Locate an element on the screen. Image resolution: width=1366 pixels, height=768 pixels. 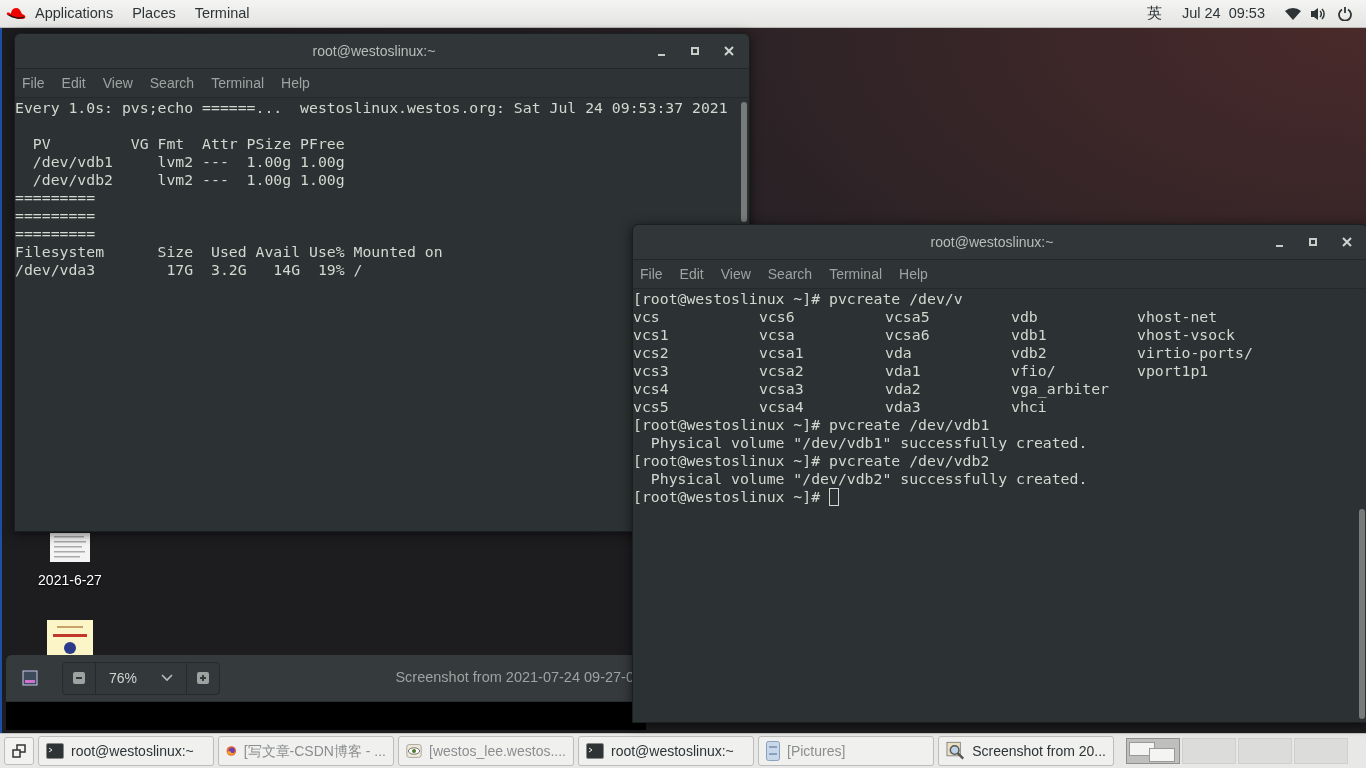
completion-item: vdb2 is located at coordinates (1029, 353).